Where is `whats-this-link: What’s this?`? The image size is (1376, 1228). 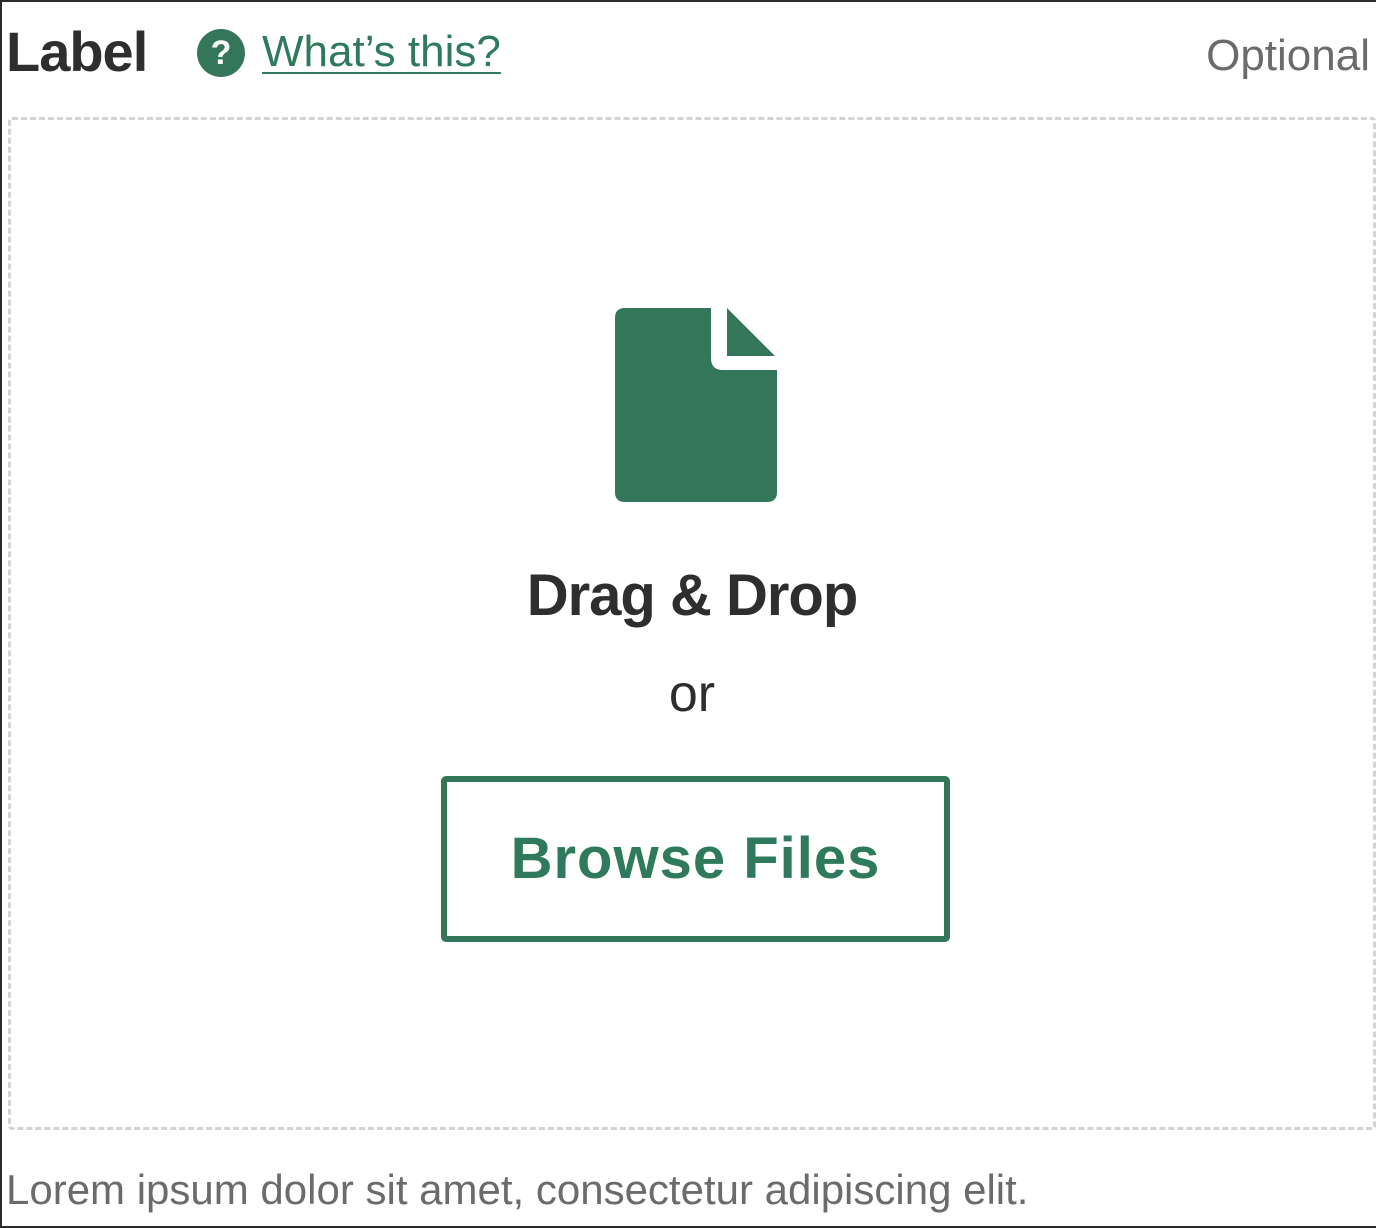
whats-this-link: What’s this? is located at coordinates (381, 52).